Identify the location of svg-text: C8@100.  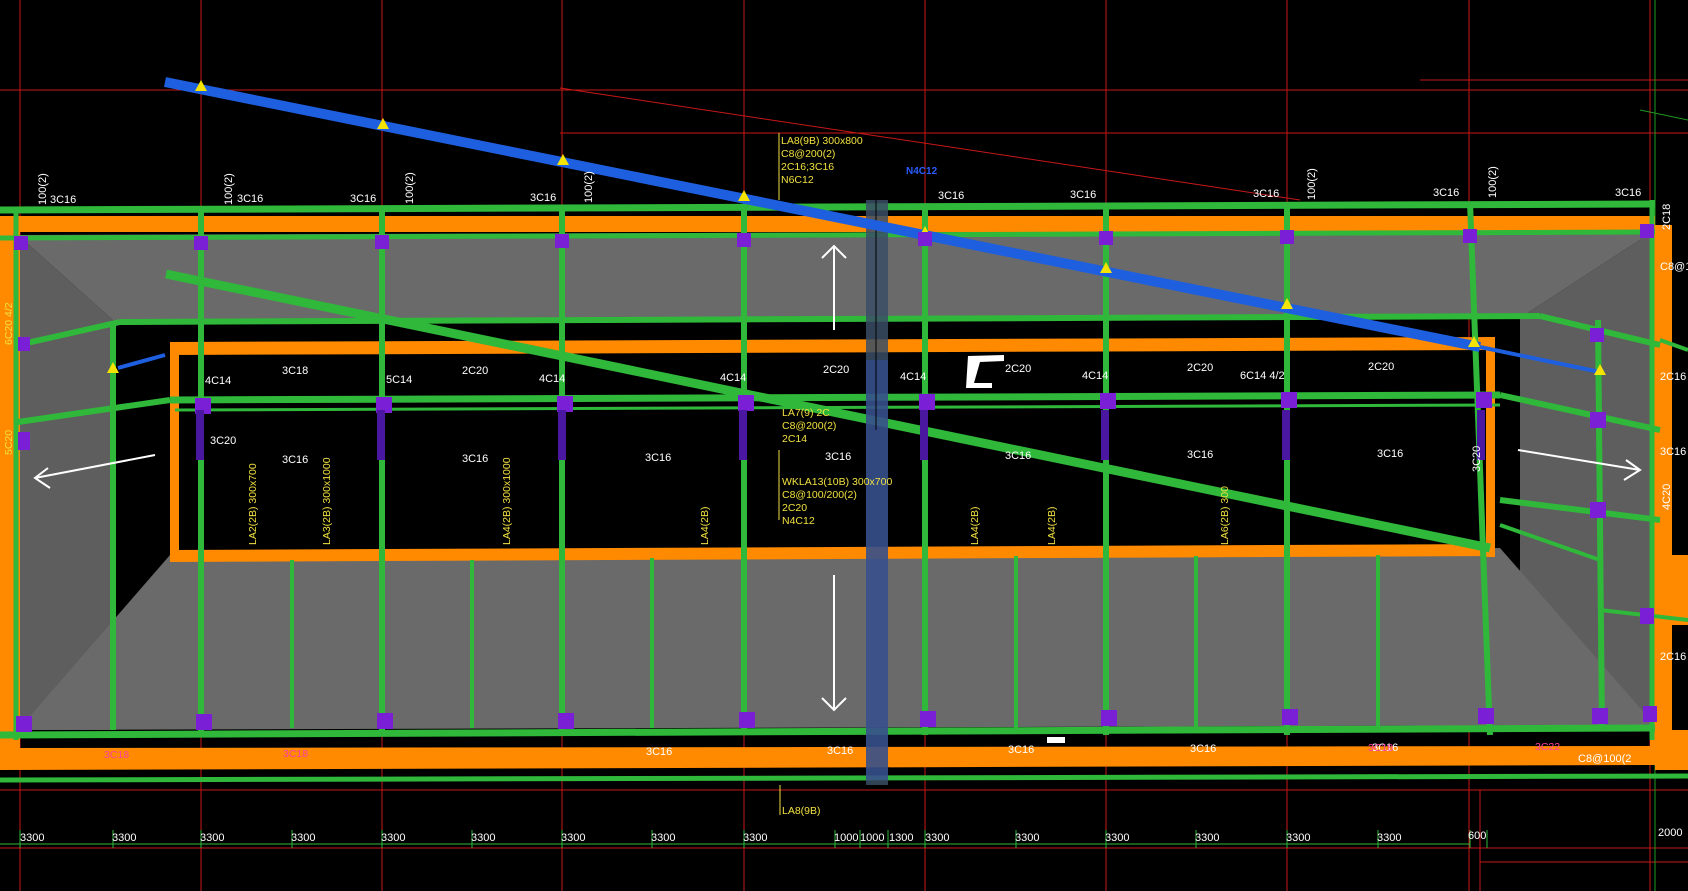
(1674, 267).